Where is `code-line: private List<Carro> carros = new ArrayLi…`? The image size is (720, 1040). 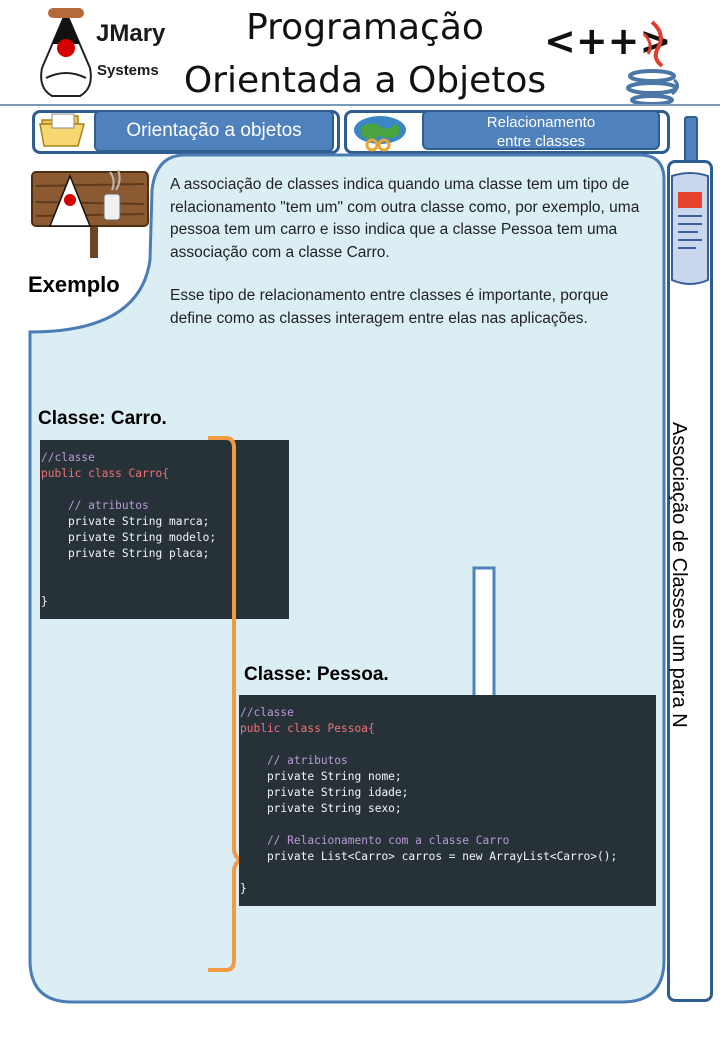 code-line: private List<Carro> carros = new ArrayLi… is located at coordinates (429, 856).